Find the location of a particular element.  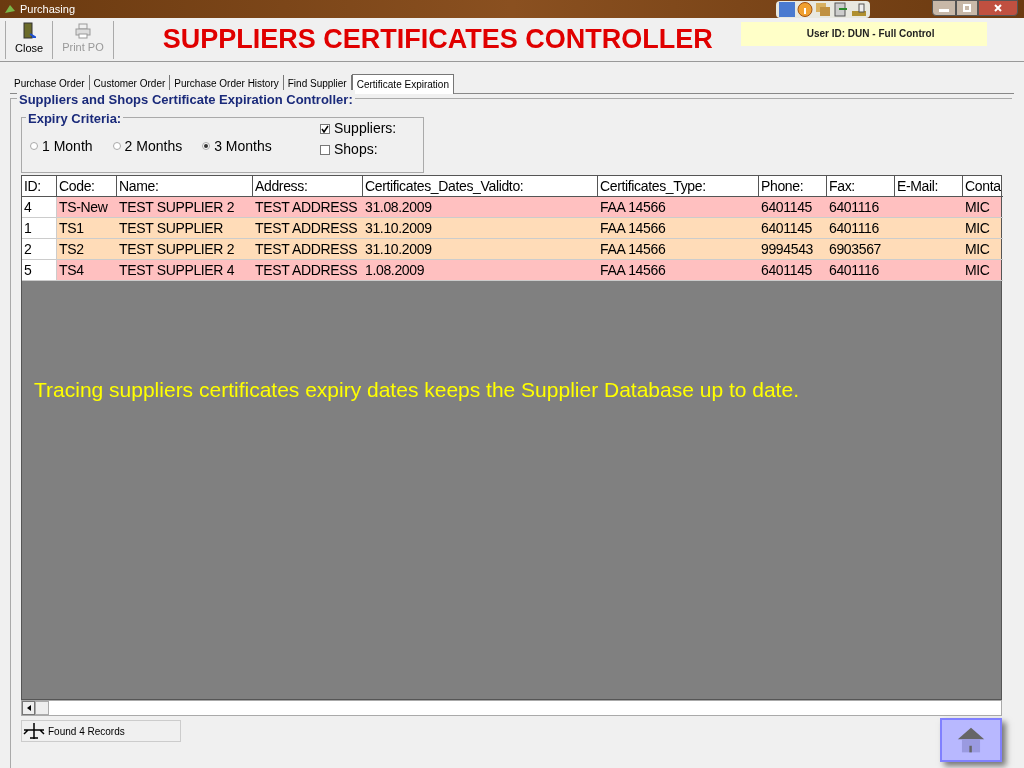

app-icon is located at coordinates (10, 9).